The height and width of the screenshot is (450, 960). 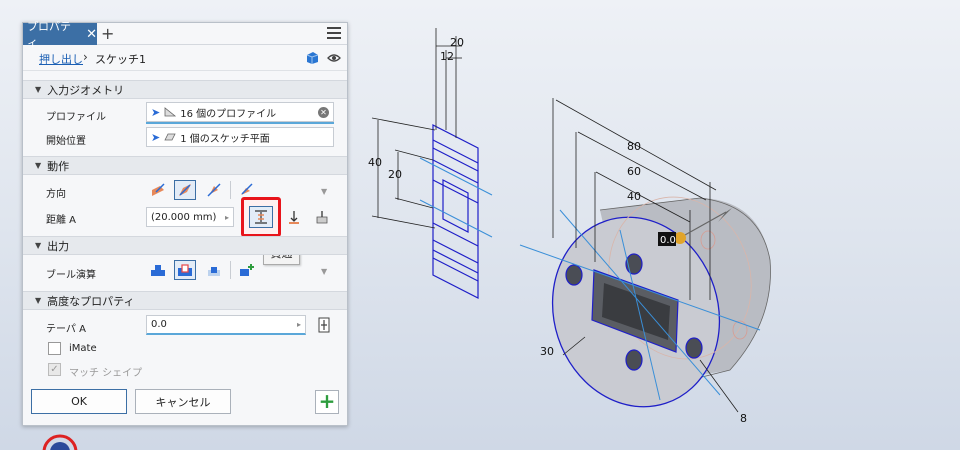 What do you see at coordinates (58, 166) in the screenshot?
I see `section-label: 動作` at bounding box center [58, 166].